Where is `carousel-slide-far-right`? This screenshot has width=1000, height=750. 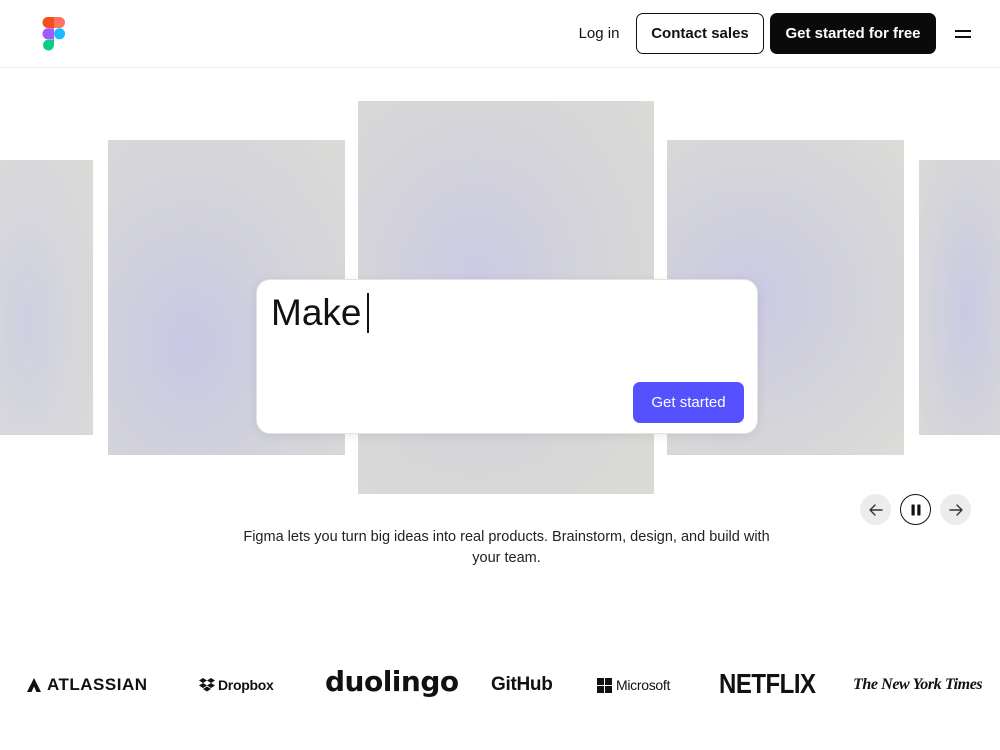
carousel-slide-far-right is located at coordinates (959, 297).